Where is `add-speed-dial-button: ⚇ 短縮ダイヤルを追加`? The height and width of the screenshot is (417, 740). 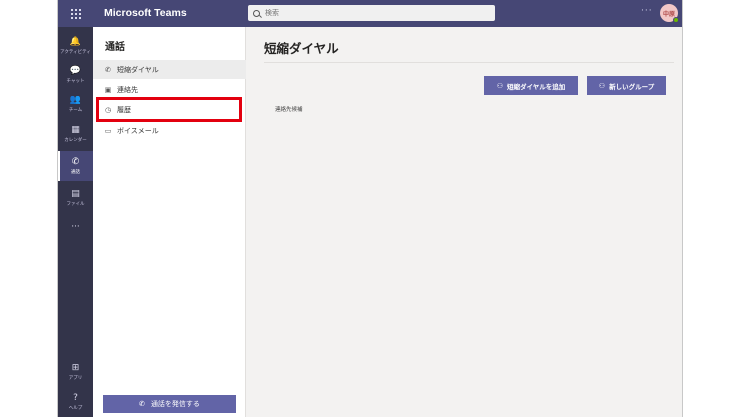
add-speed-dial-button: ⚇ 短縮ダイヤルを追加 is located at coordinates (531, 85).